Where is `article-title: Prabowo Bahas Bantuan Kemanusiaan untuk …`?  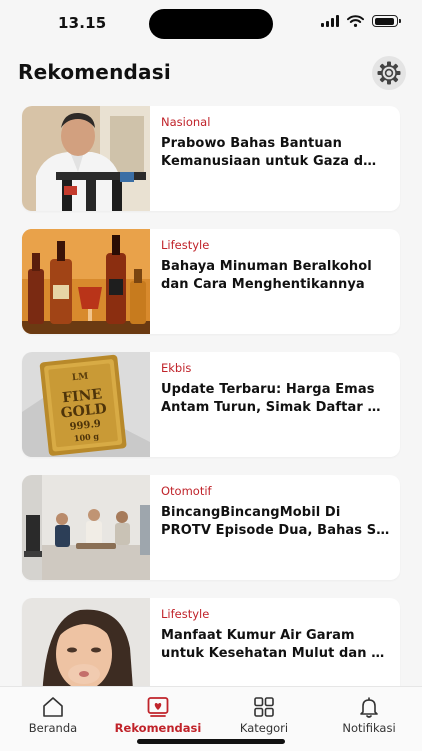
article-title: Prabowo Bahas Bantuan Kemanusiaan untuk … is located at coordinates (269, 152).